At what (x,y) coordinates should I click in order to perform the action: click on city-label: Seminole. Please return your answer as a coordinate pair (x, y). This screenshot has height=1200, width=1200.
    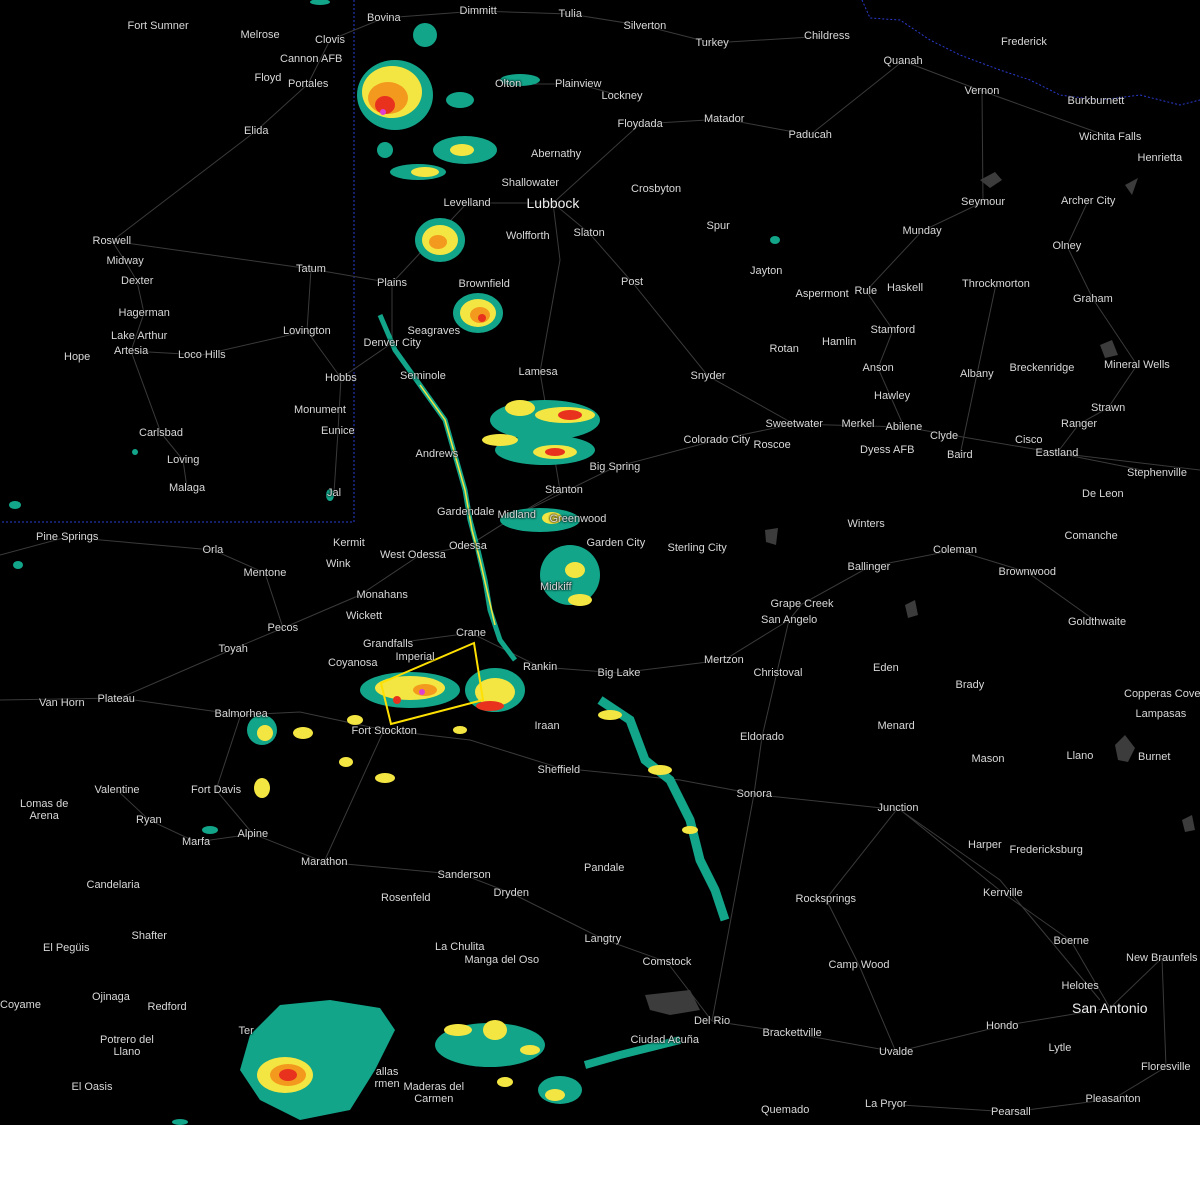
    Looking at the image, I should click on (423, 376).